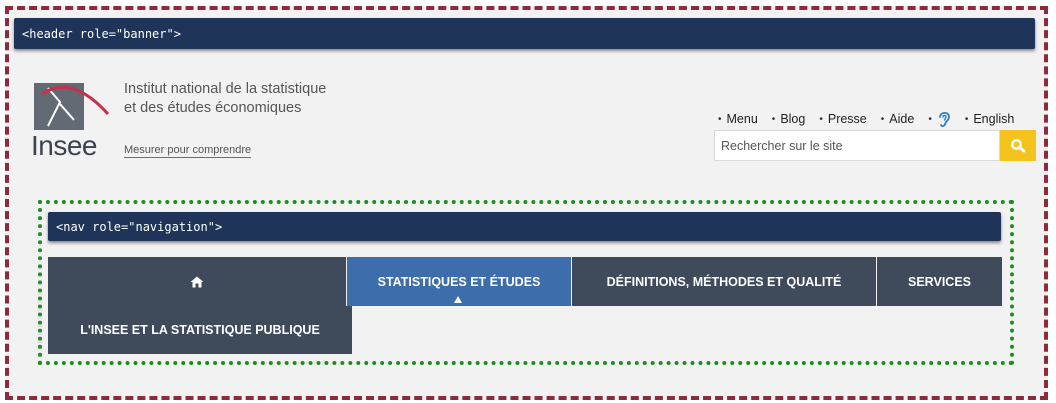 The width and height of the screenshot is (1056, 403). Describe the element at coordinates (793, 119) in the screenshot. I see `top-link-label: Blog` at that location.